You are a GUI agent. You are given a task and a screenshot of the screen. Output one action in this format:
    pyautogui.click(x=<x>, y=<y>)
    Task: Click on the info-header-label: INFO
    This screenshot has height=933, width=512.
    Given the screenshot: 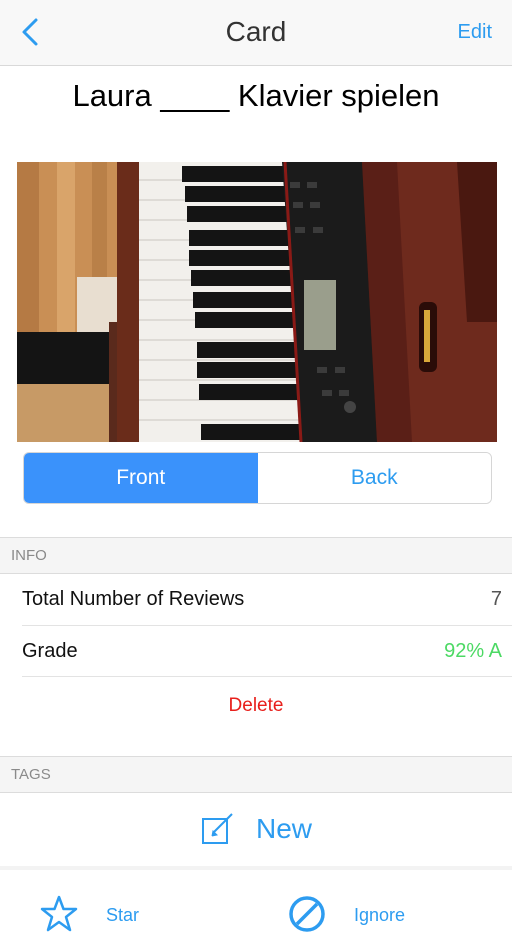 What is the action you would take?
    pyautogui.click(x=29, y=555)
    